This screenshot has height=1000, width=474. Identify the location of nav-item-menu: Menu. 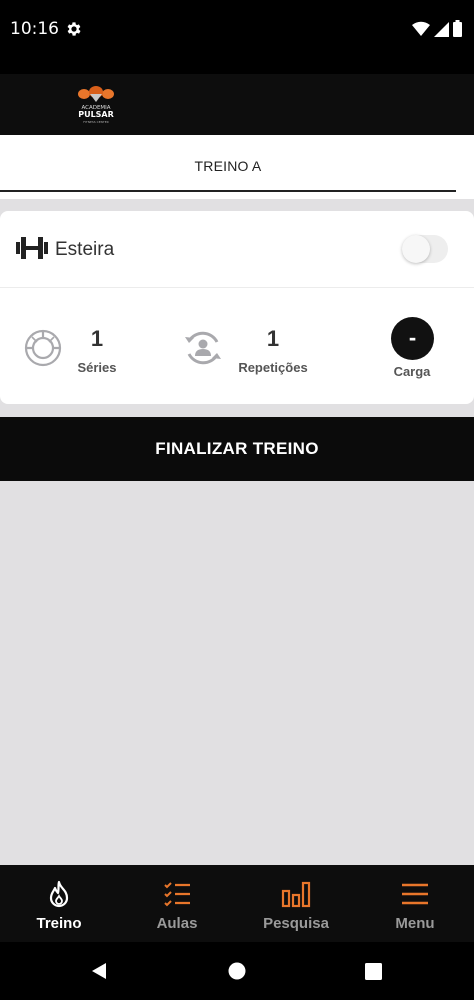
(415, 903).